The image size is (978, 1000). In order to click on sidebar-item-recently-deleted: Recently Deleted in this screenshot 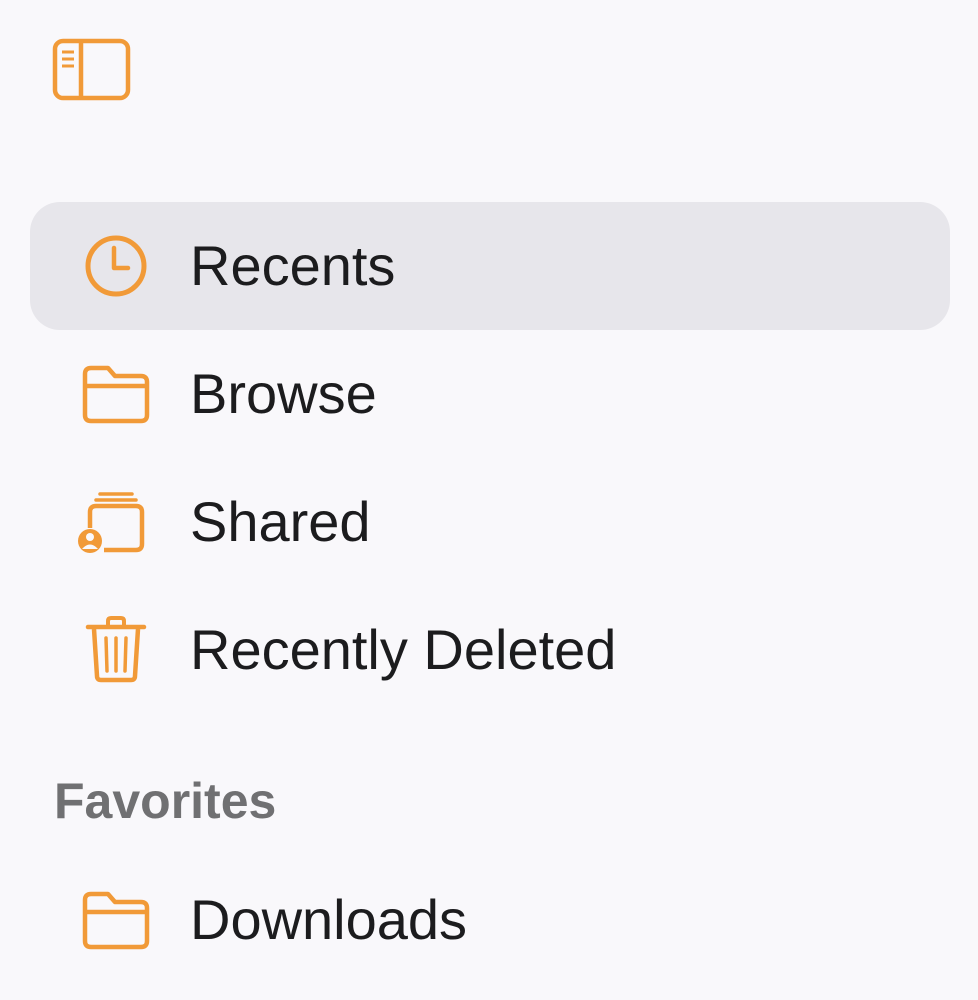, I will do `click(490, 650)`.